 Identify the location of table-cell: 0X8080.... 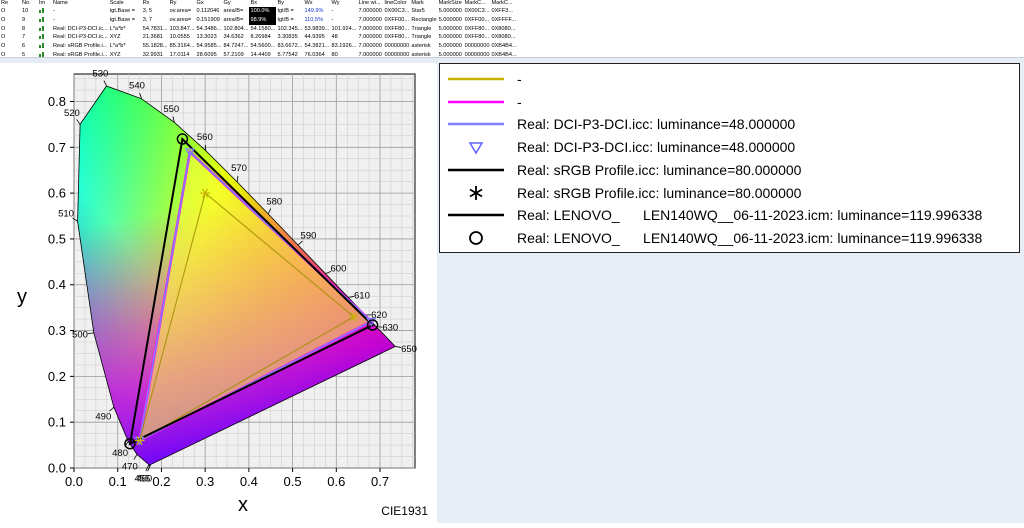
(503, 37).